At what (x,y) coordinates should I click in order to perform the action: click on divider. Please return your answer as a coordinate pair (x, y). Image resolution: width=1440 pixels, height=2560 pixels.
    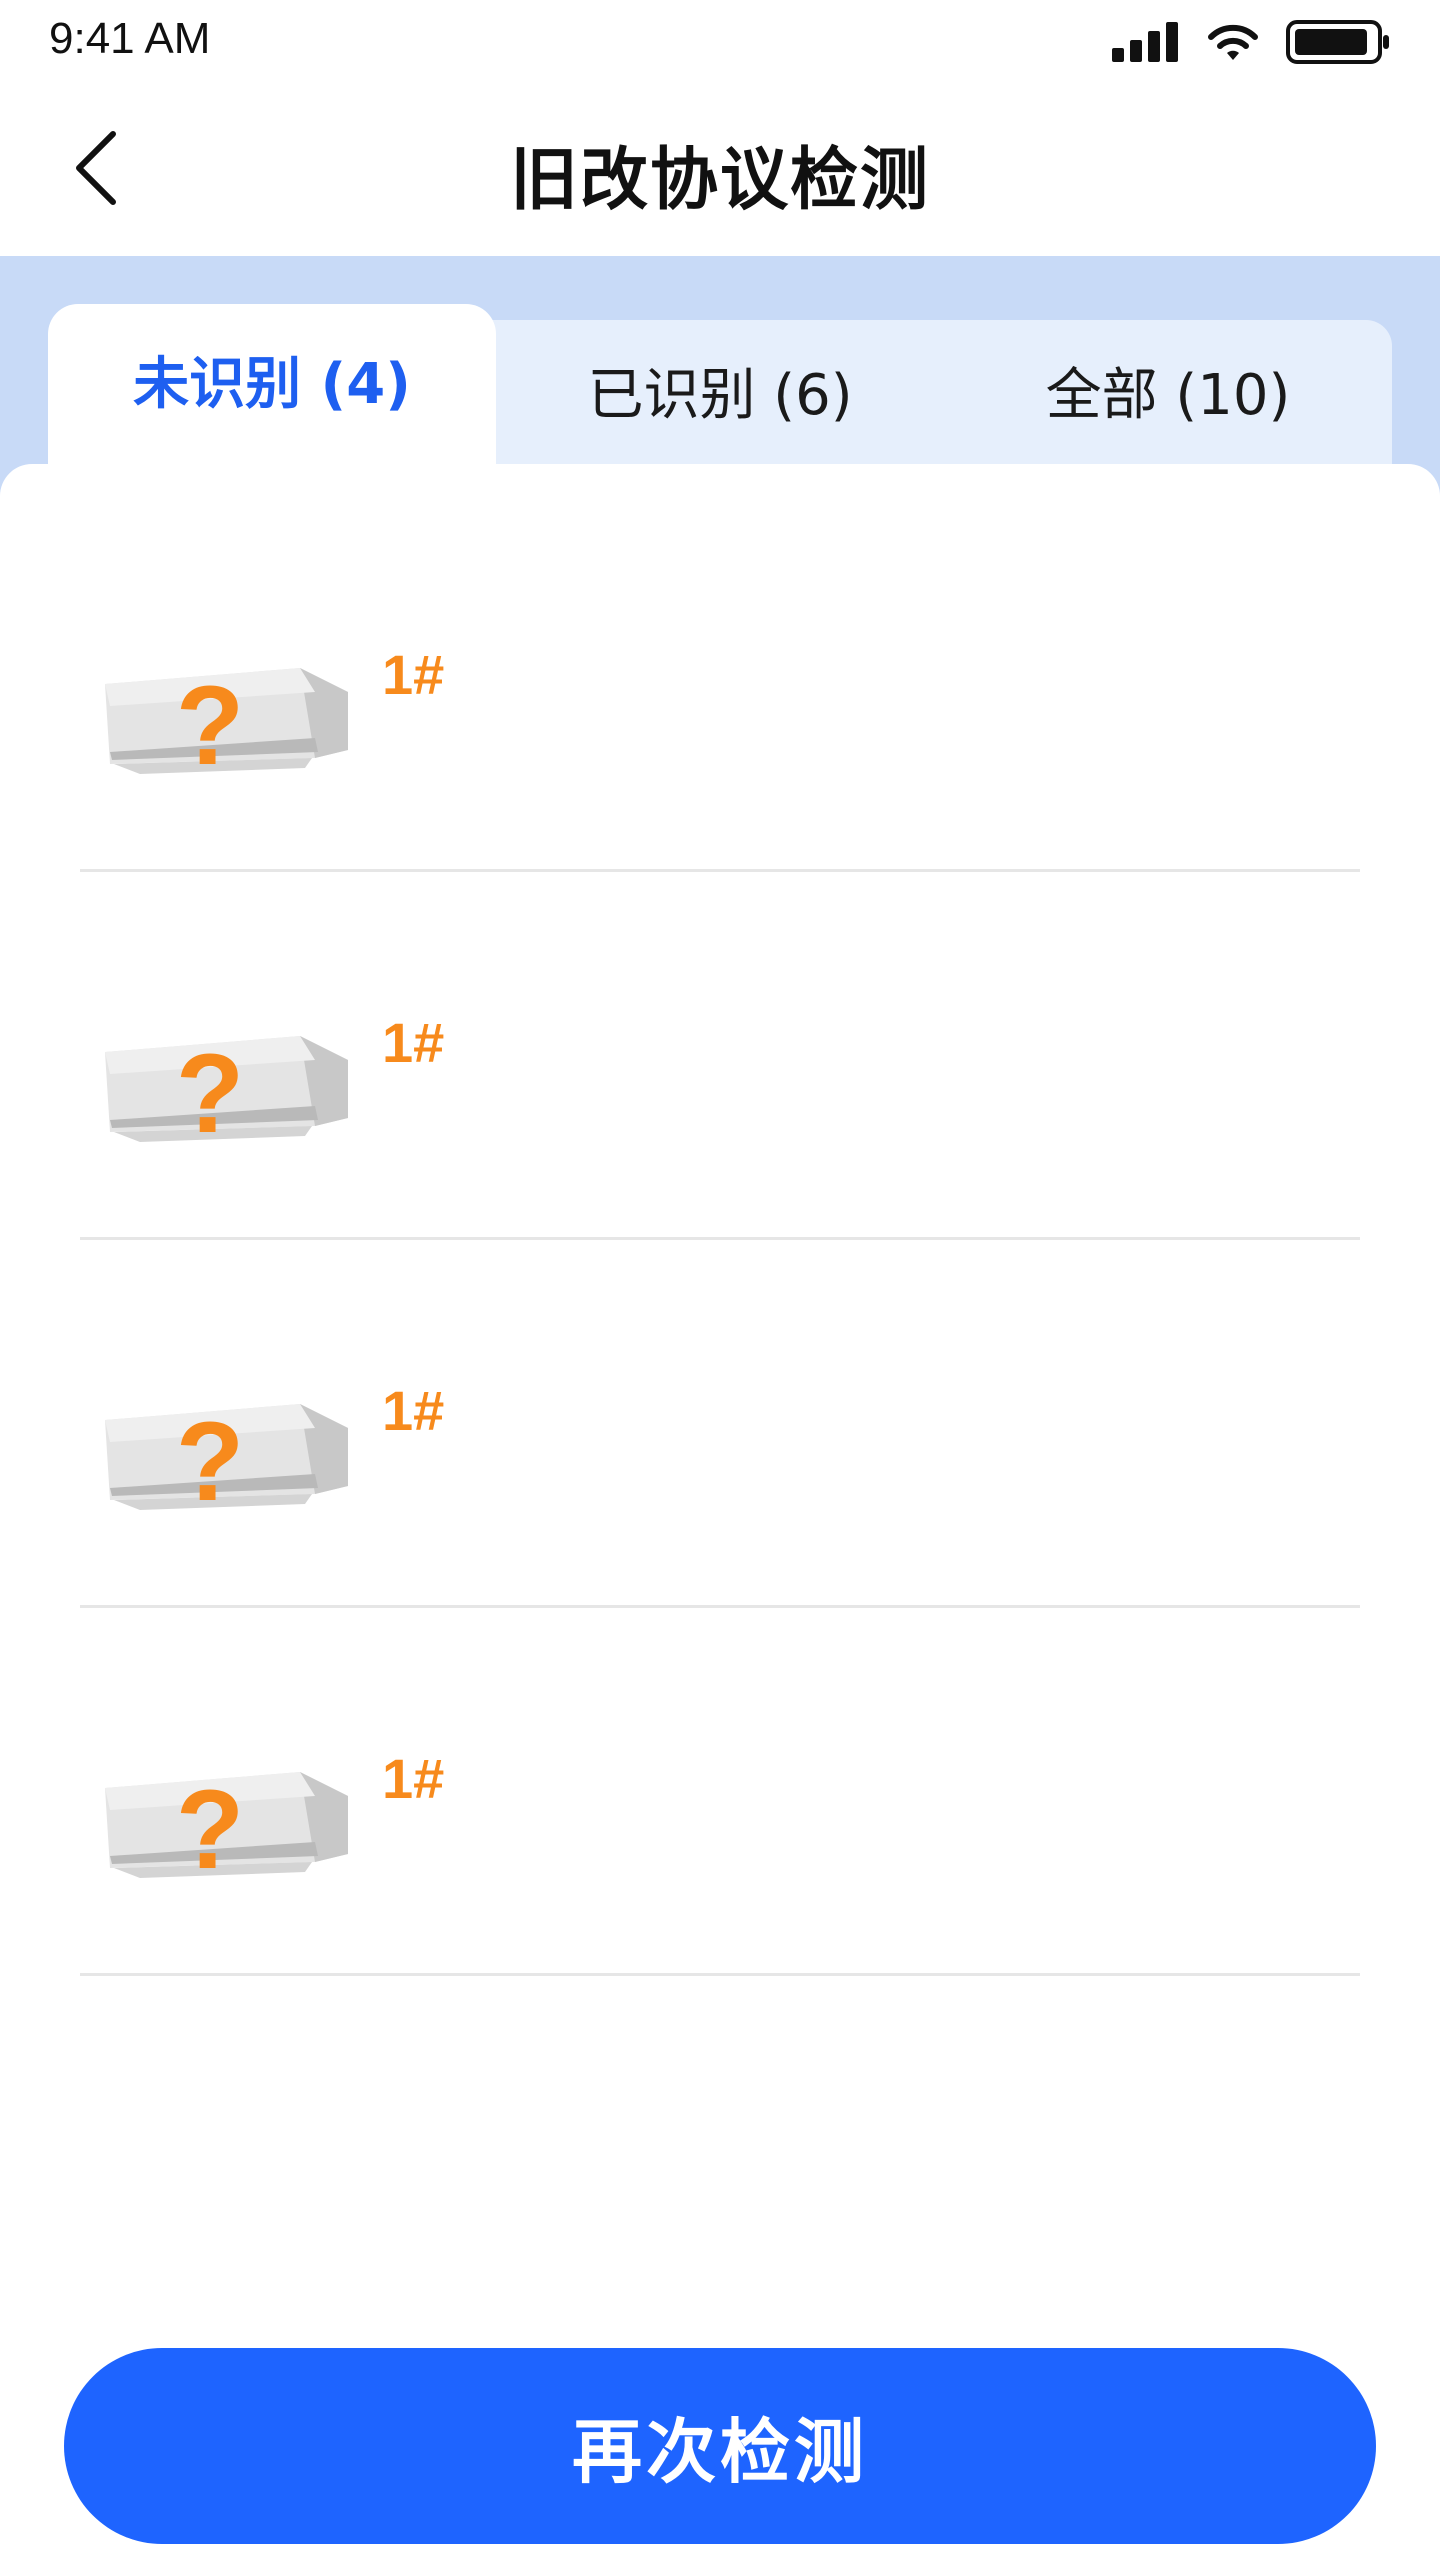
    Looking at the image, I should click on (720, 1974).